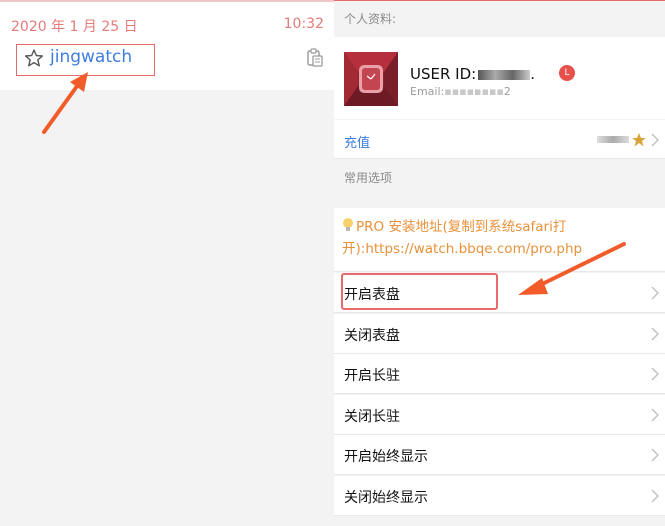 This screenshot has height=526, width=665. Describe the element at coordinates (91, 57) in the screenshot. I see `note-title: jingwatch` at that location.